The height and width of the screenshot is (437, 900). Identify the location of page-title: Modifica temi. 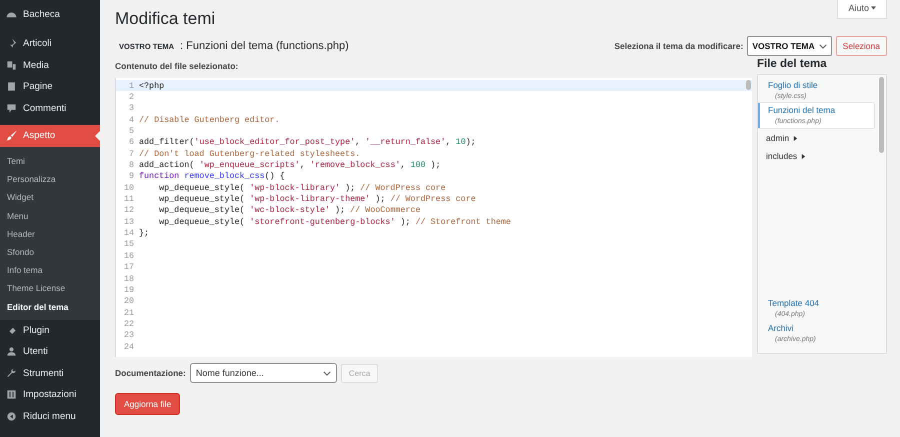
(165, 19).